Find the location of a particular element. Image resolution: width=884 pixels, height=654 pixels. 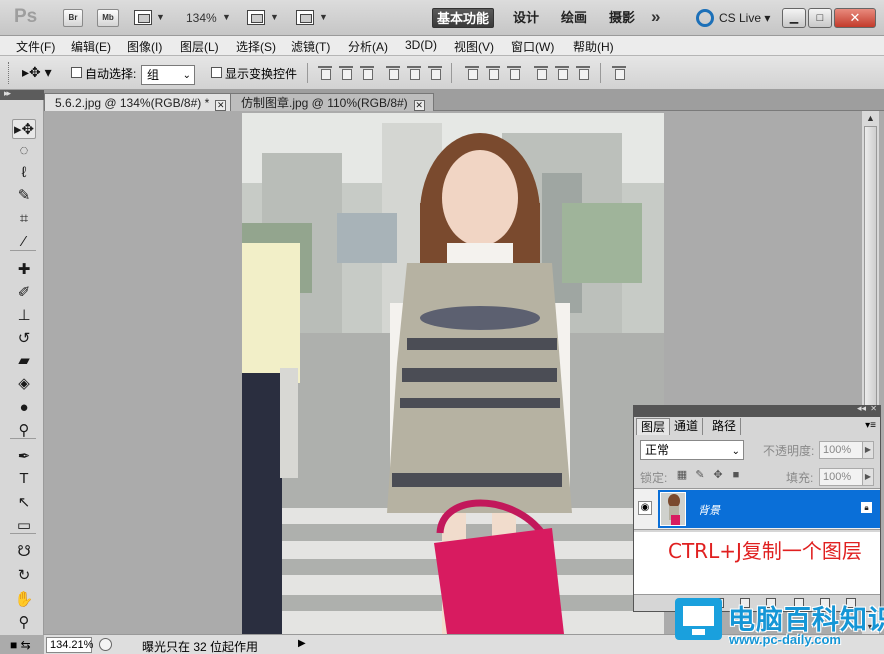

menu-layer: 图层(L) is located at coordinates (199, 46).